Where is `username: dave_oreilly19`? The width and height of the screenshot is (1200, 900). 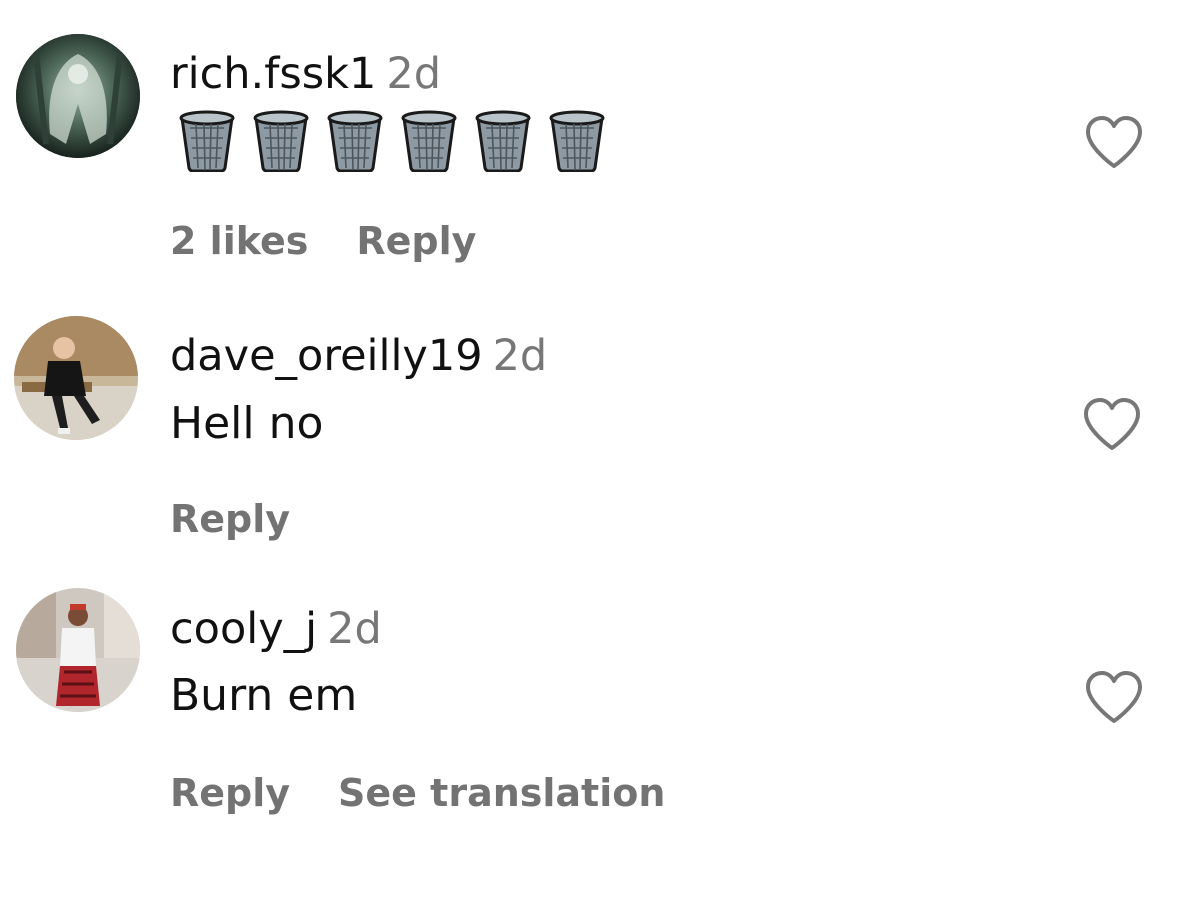 username: dave_oreilly19 is located at coordinates (326, 356).